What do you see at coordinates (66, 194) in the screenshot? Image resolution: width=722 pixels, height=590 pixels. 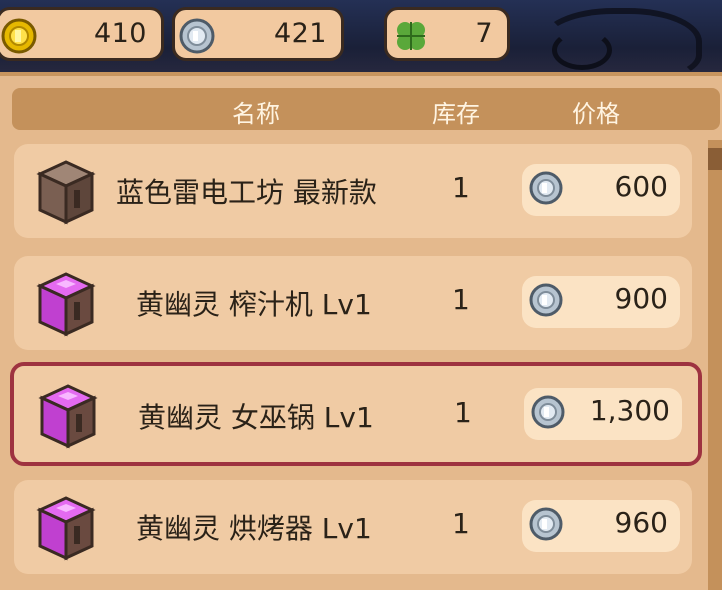 I see `brown-crate-icon` at bounding box center [66, 194].